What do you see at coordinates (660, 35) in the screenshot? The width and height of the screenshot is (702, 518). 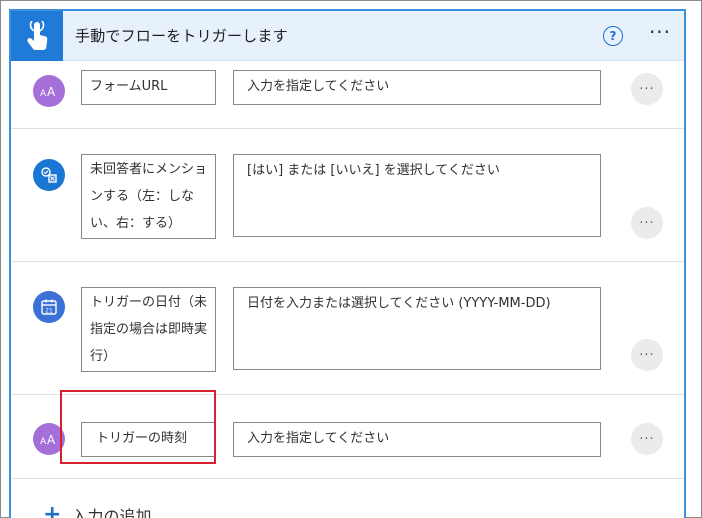 I see `card-more-options-icon: ···` at bounding box center [660, 35].